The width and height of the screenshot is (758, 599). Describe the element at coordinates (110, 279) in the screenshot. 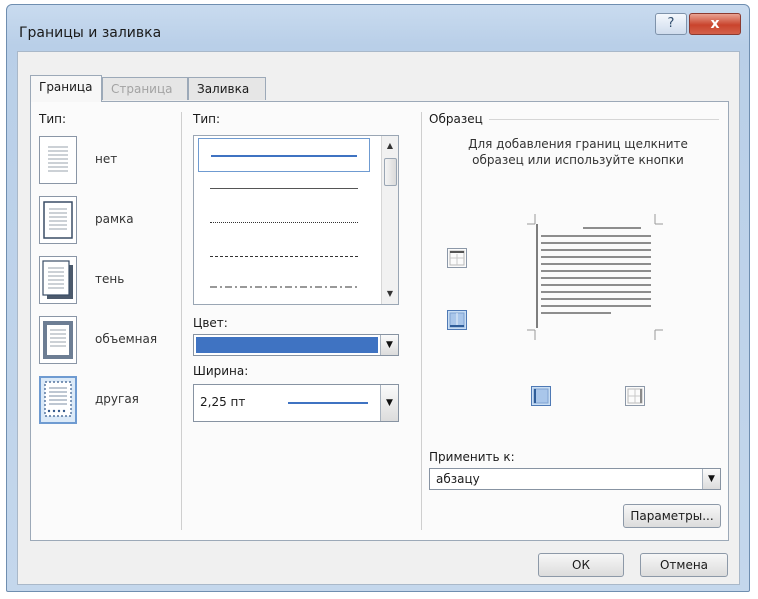

I see `preset-shadow-label: тень` at that location.